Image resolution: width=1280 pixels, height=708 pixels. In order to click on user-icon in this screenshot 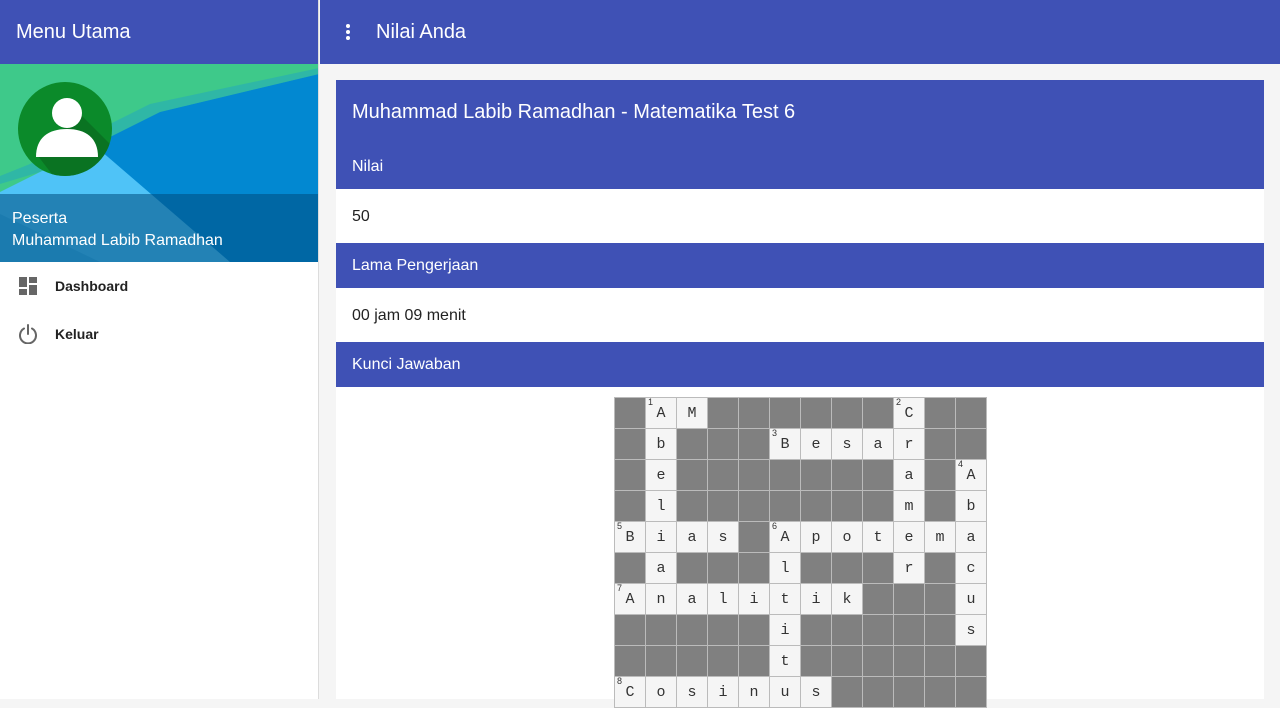, I will do `click(74, 137)`.